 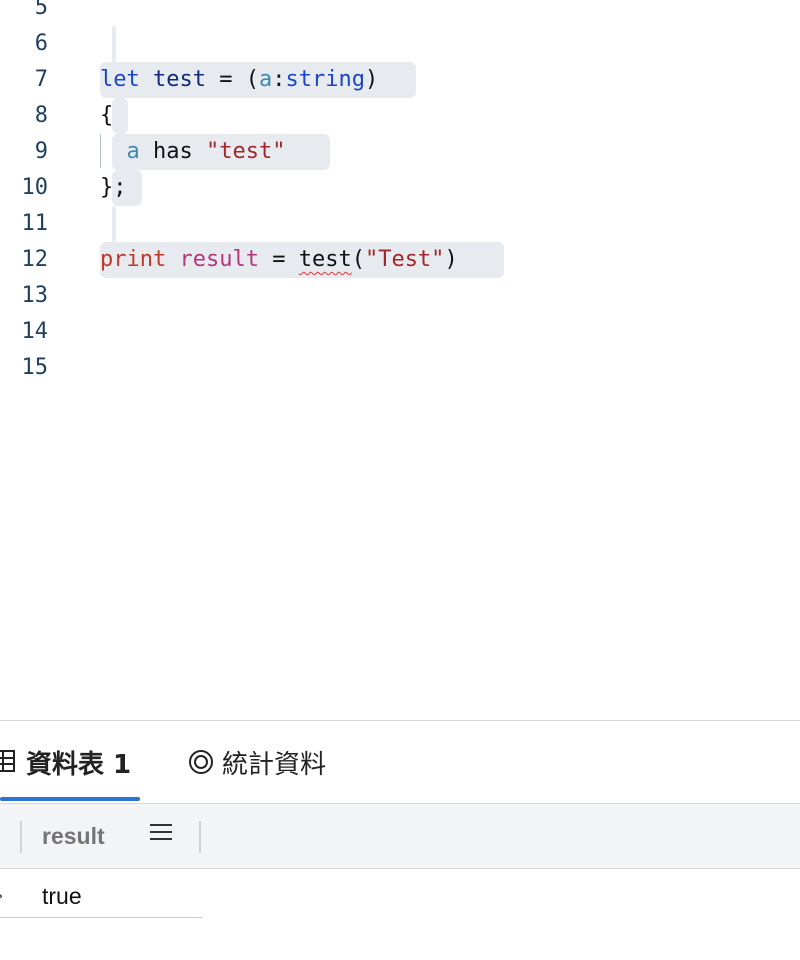 I want to click on code-line-9: a has "test", so click(x=193, y=152).